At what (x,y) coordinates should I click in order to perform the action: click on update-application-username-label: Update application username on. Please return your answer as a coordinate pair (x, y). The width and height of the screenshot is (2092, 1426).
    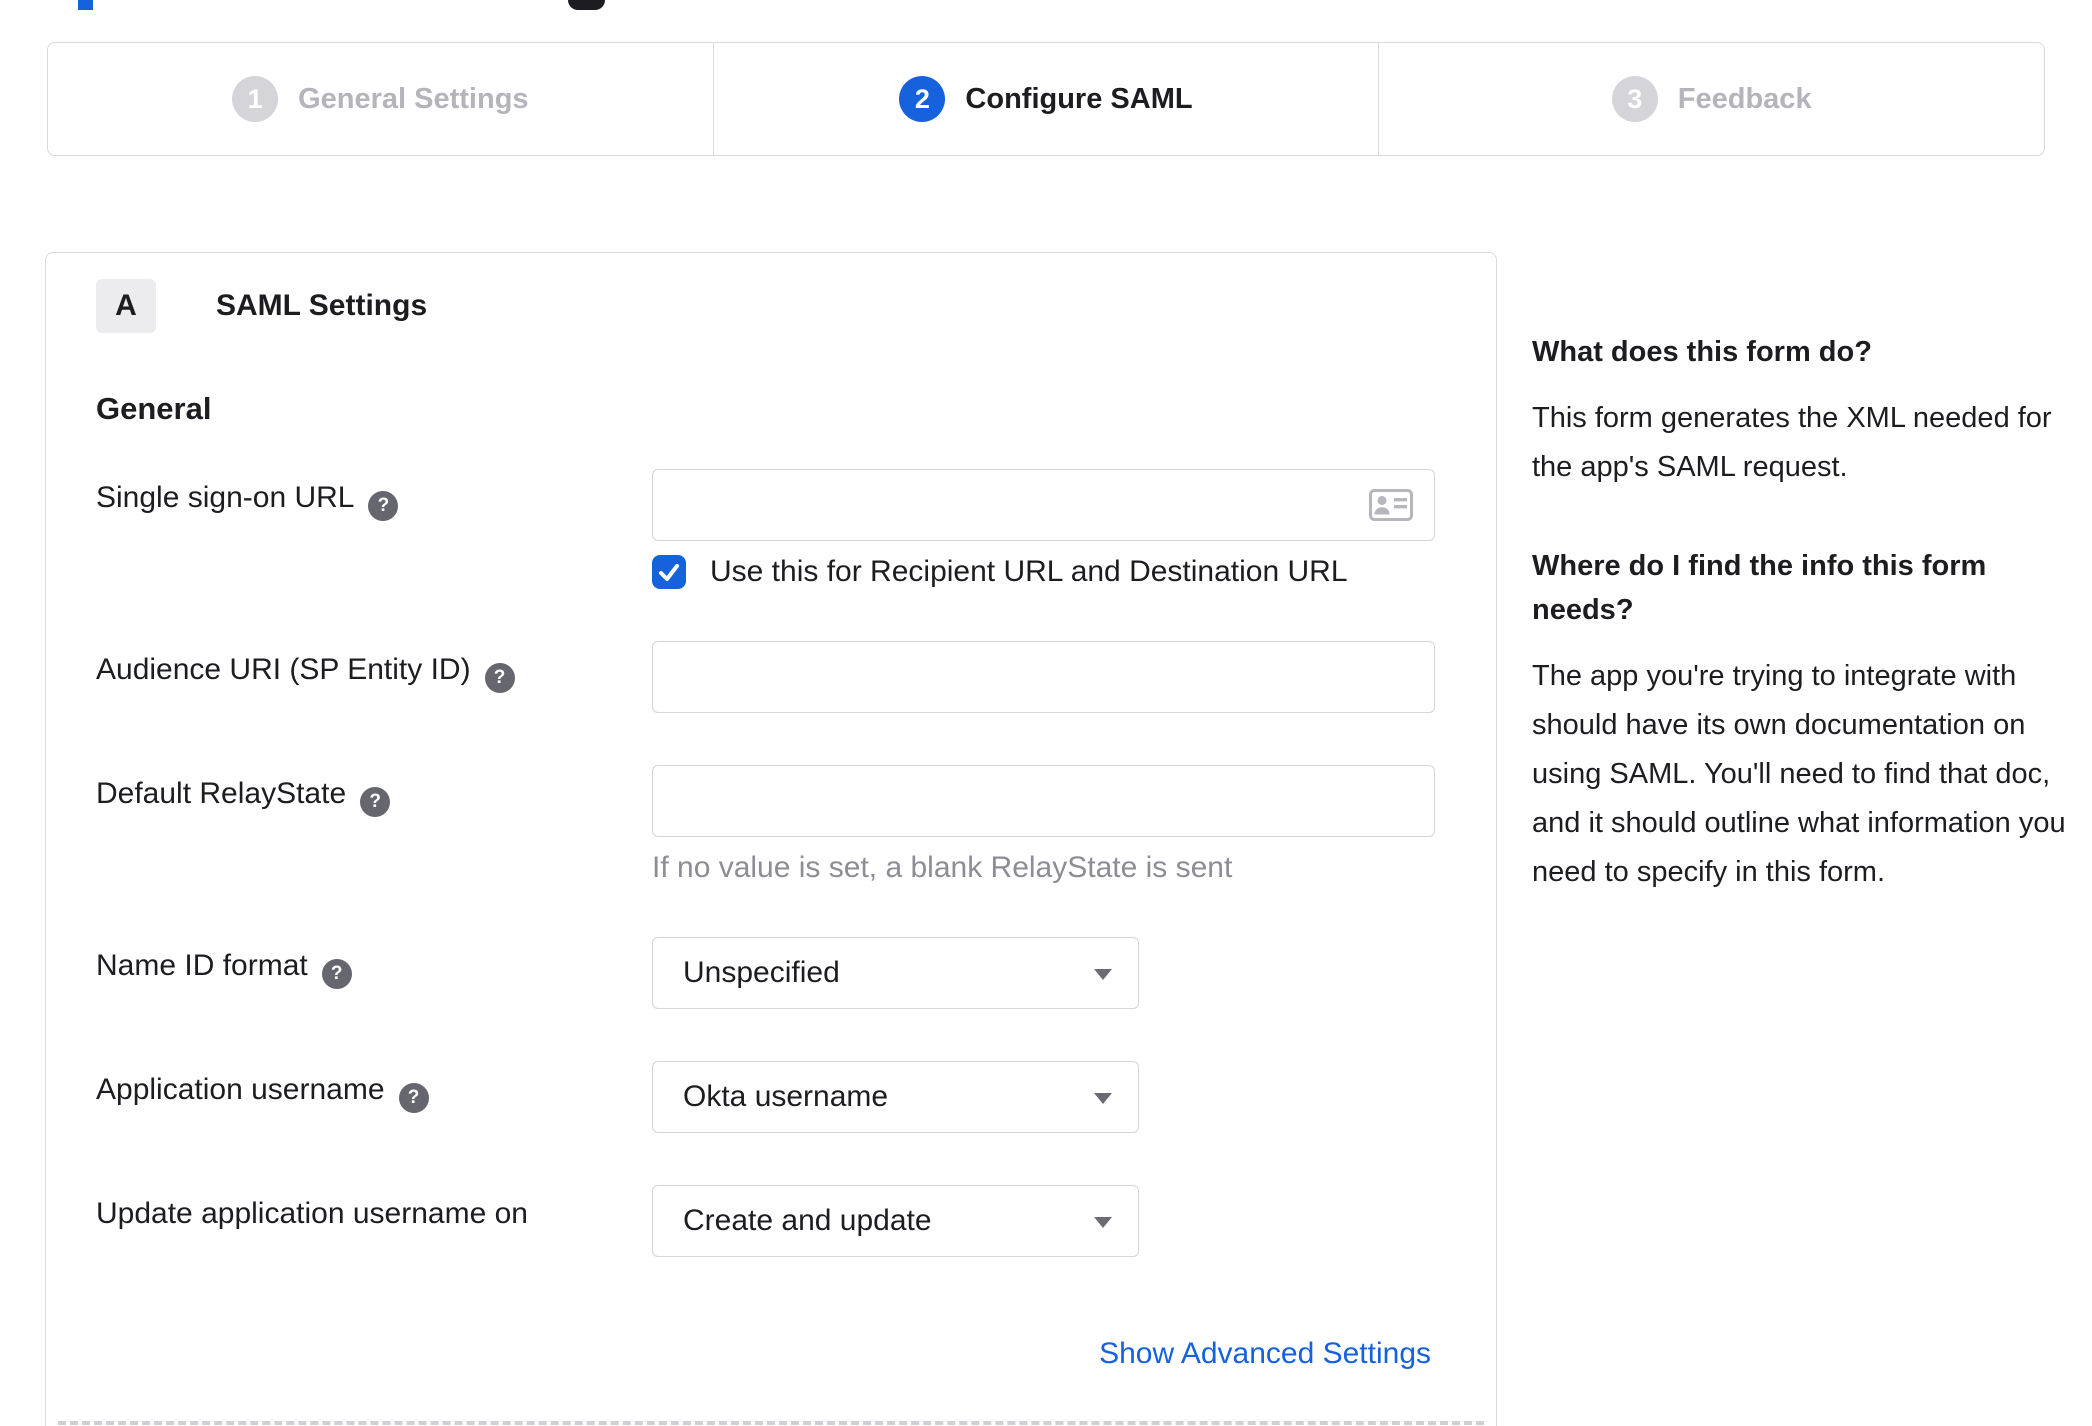
    Looking at the image, I should click on (312, 1213).